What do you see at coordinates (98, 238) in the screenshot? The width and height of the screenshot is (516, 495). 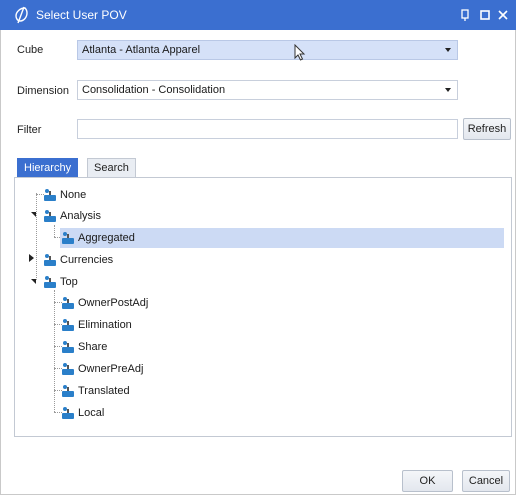 I see `tree-item-aggregated: Aggregated` at bounding box center [98, 238].